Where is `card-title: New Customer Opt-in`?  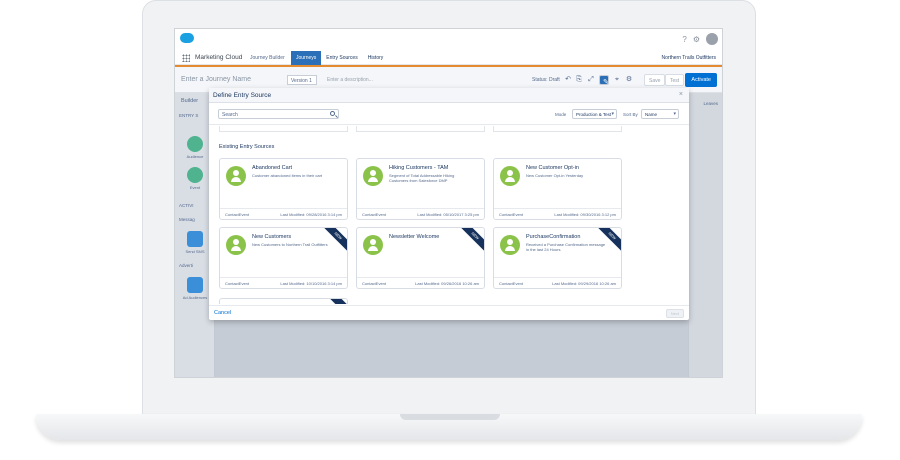
card-title: New Customer Opt-in is located at coordinates (552, 168).